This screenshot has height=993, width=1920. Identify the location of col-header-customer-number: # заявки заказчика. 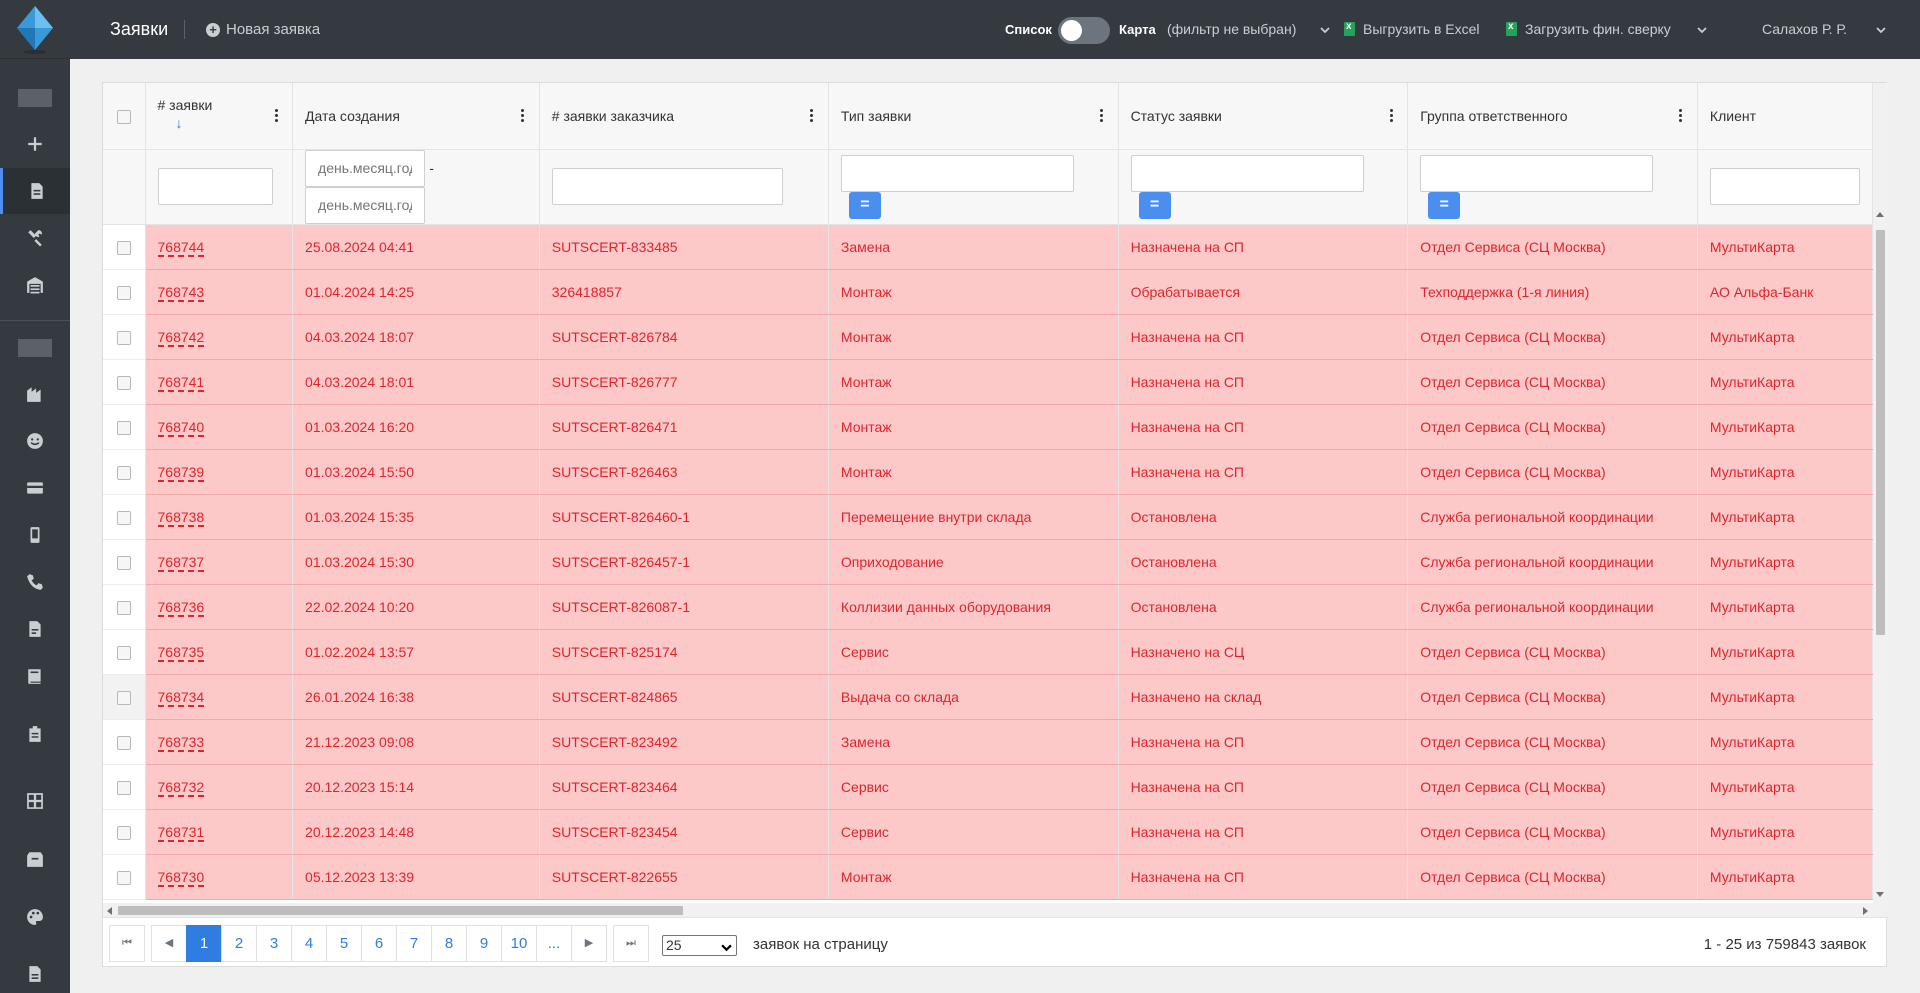
(684, 116).